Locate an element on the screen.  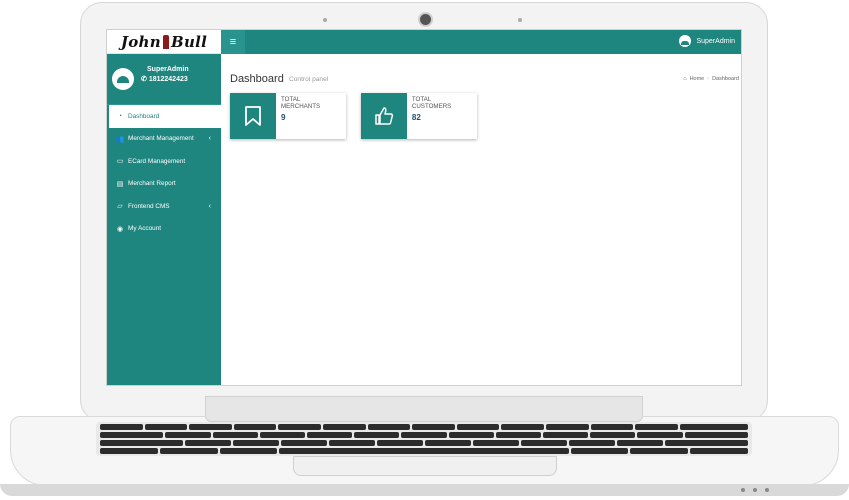
brand-logo: John Bull is located at coordinates (164, 42).